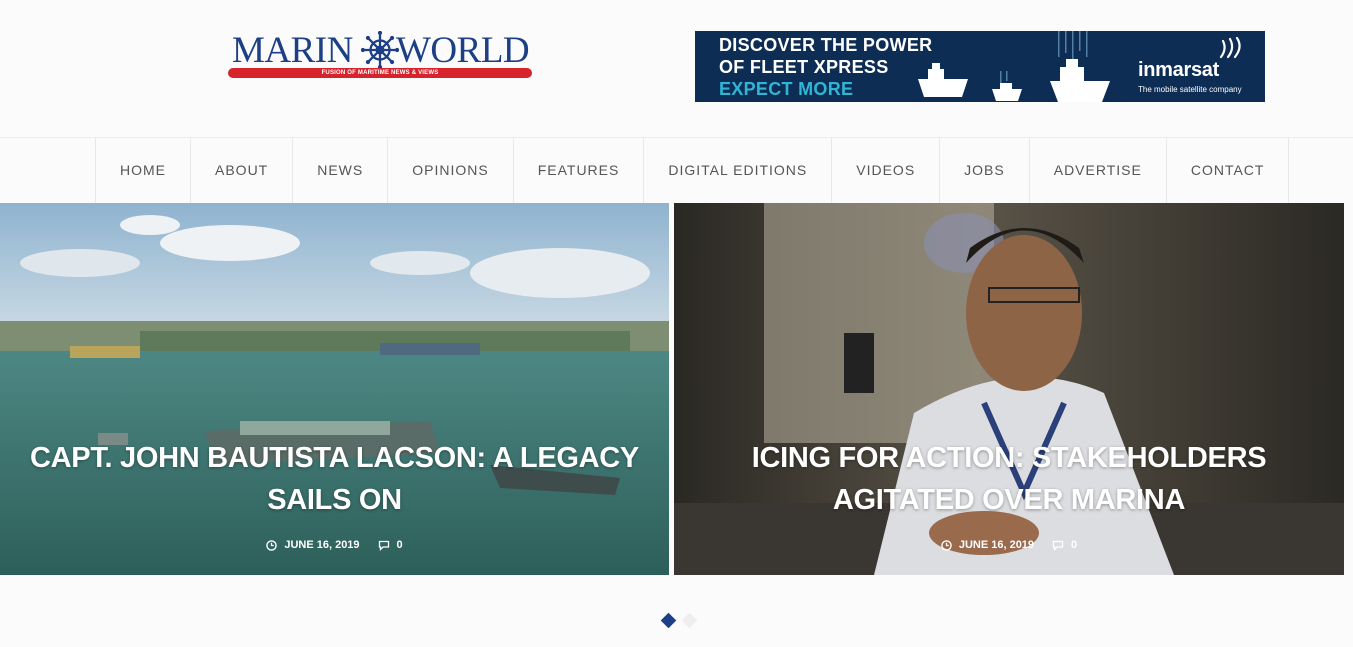 The height and width of the screenshot is (647, 1353). I want to click on nav-item-digital-editions: DIGITAL EDITIONS, so click(738, 170).